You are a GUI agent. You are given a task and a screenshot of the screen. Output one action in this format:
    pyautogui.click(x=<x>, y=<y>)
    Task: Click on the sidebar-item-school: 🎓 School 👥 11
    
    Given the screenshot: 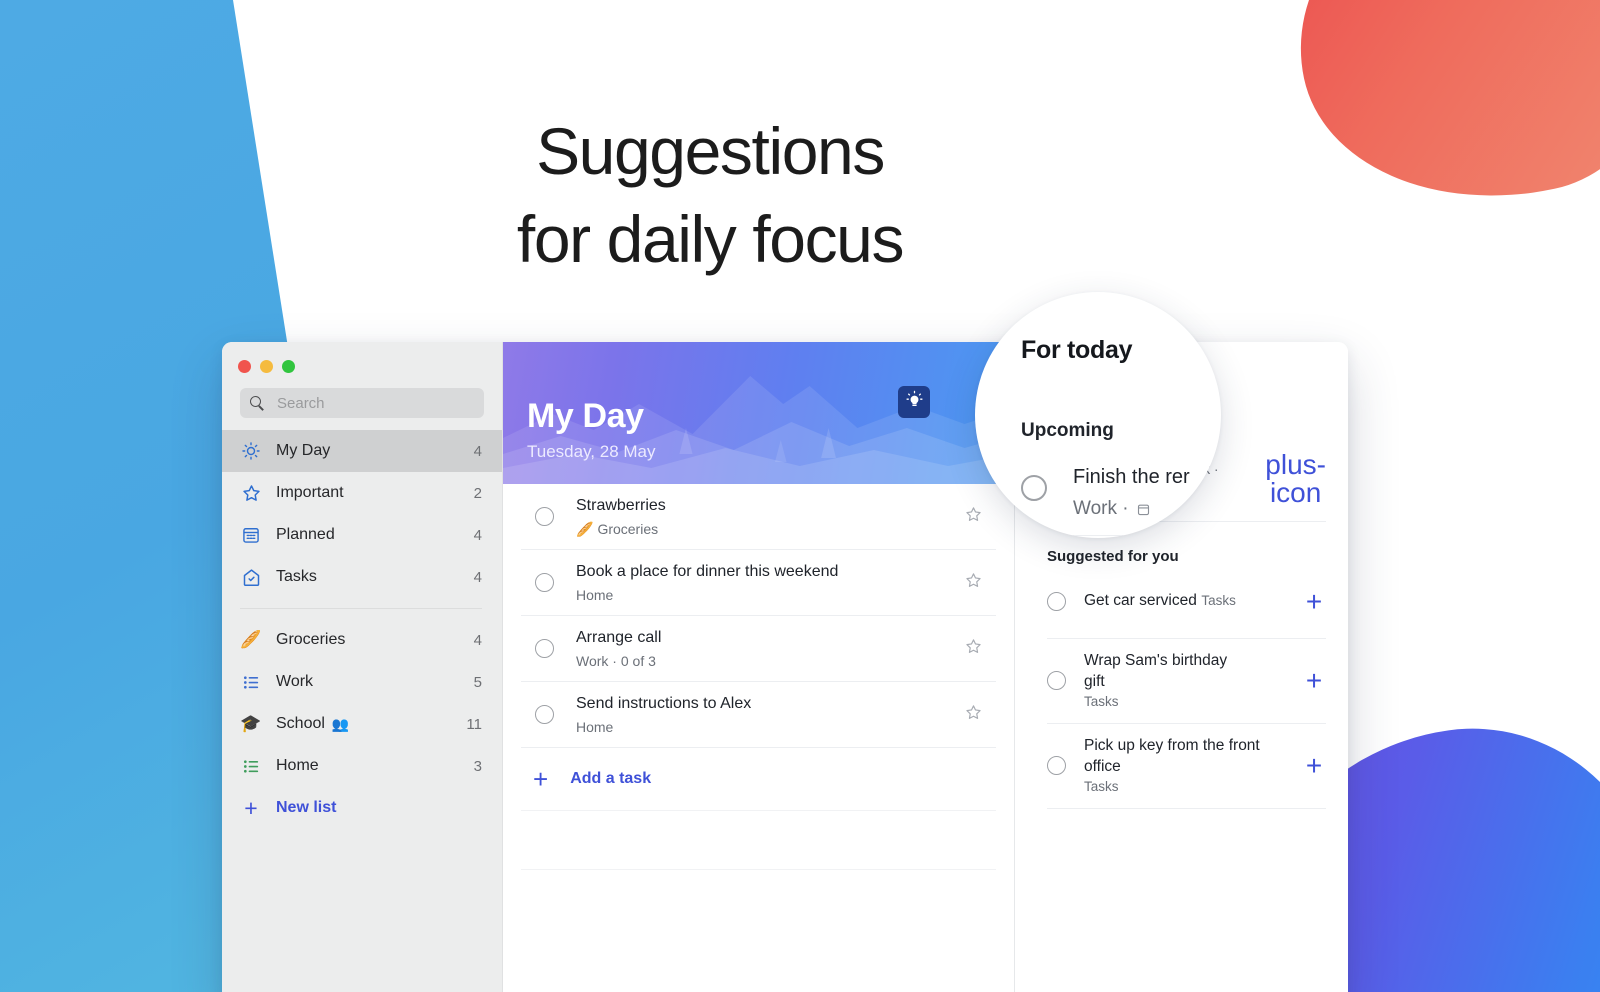 What is the action you would take?
    pyautogui.click(x=362, y=724)
    